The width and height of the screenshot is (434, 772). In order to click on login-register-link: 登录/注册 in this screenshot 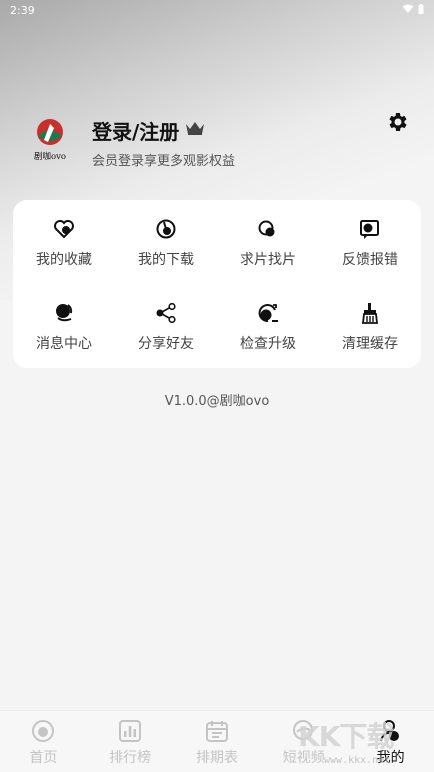, I will do `click(135, 130)`.